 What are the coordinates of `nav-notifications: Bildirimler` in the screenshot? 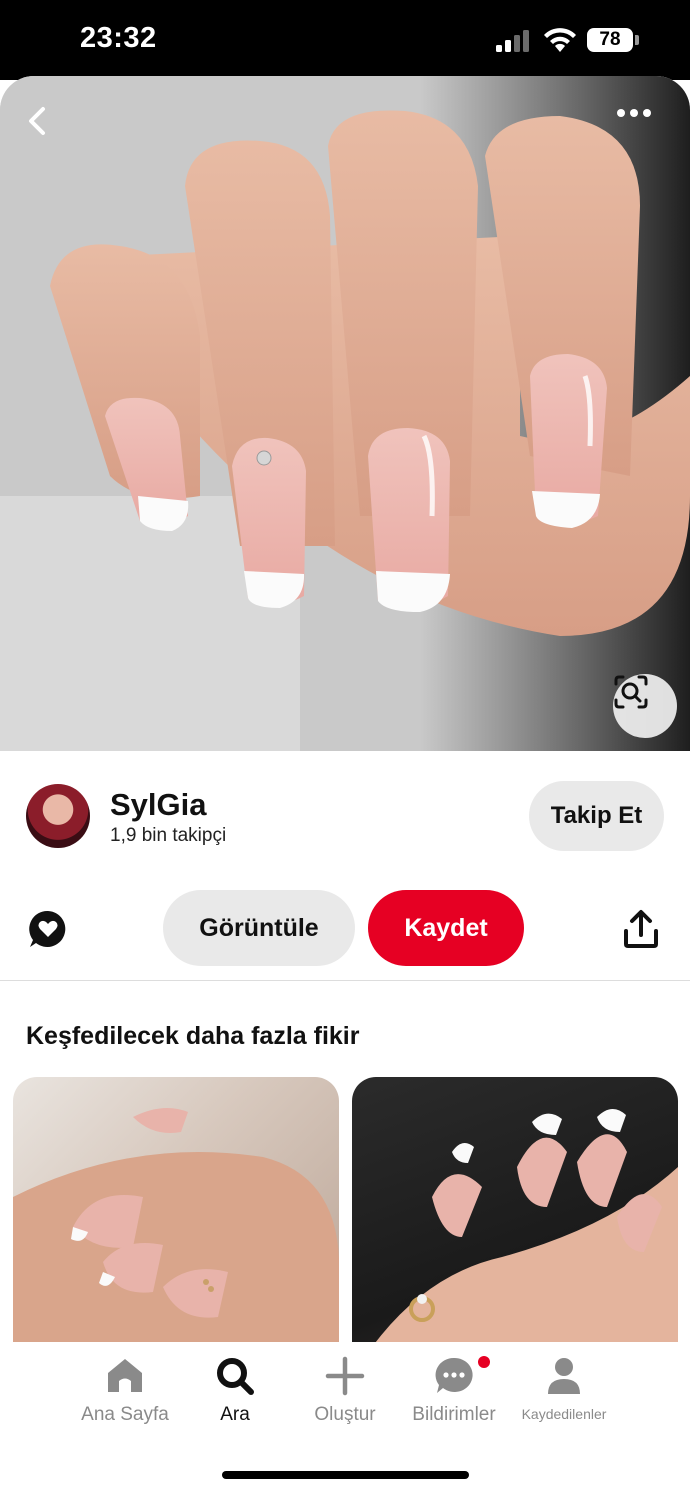 It's located at (454, 1392).